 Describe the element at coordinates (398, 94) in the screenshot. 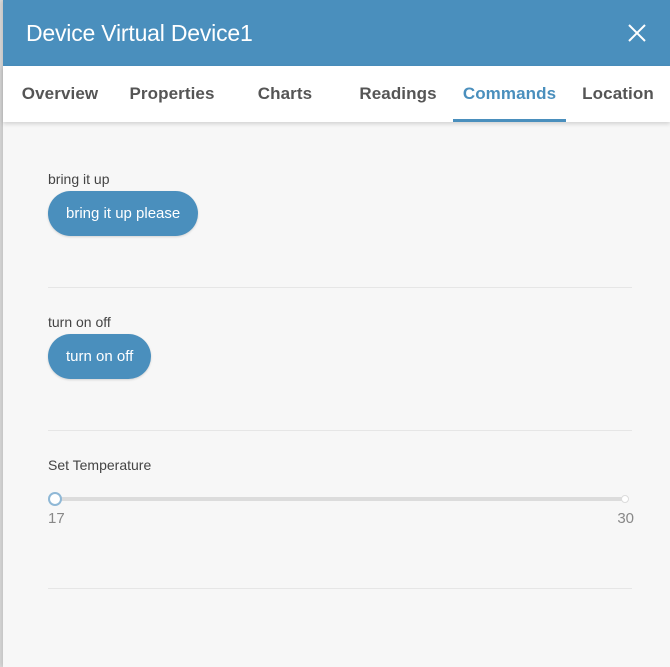

I see `tab-readings: Readings` at that location.